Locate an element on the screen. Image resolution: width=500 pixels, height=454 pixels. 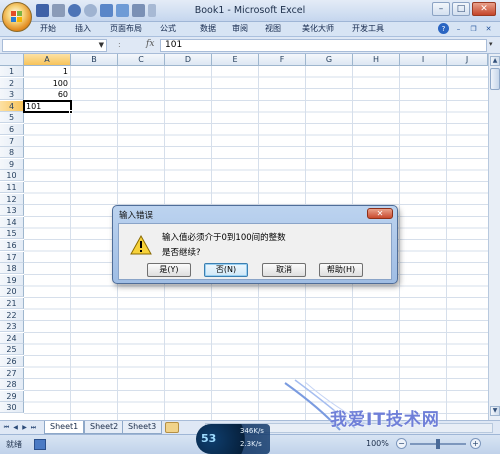
row-header-9: 9 is located at coordinates (12, 164).